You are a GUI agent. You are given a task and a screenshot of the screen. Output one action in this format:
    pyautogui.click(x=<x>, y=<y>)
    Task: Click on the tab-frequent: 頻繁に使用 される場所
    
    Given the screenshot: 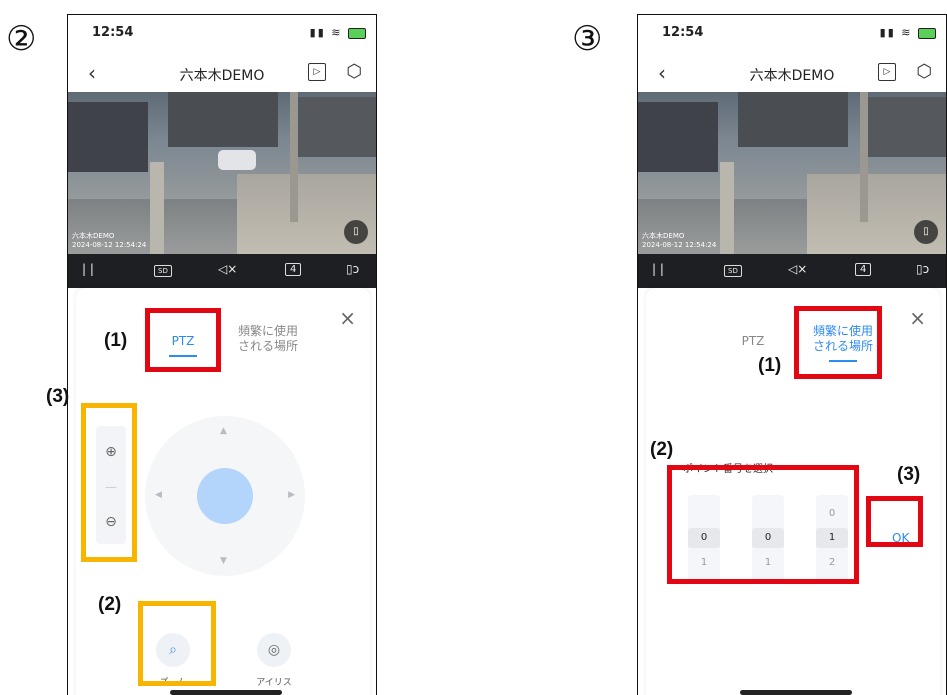 What is the action you would take?
    pyautogui.click(x=268, y=339)
    